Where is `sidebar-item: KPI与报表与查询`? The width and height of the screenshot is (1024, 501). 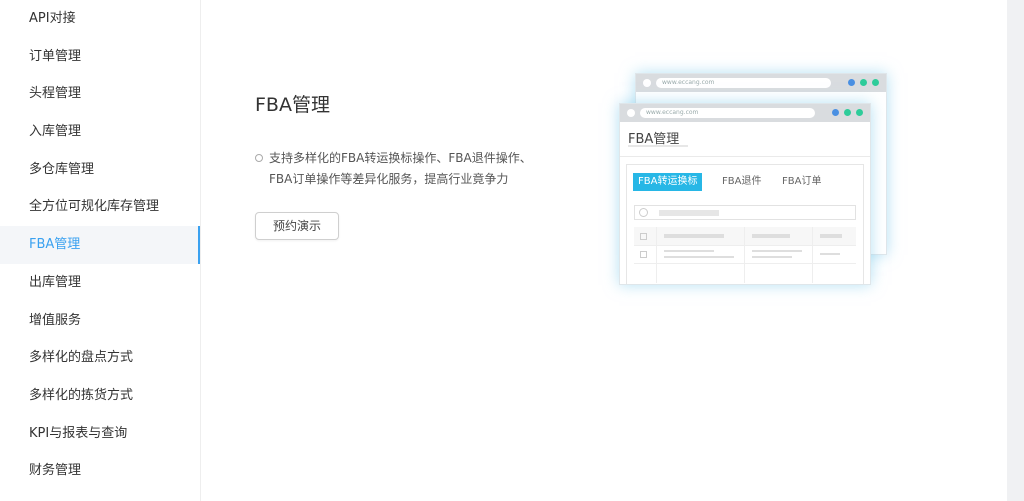 sidebar-item: KPI与报表与查询 is located at coordinates (100, 434).